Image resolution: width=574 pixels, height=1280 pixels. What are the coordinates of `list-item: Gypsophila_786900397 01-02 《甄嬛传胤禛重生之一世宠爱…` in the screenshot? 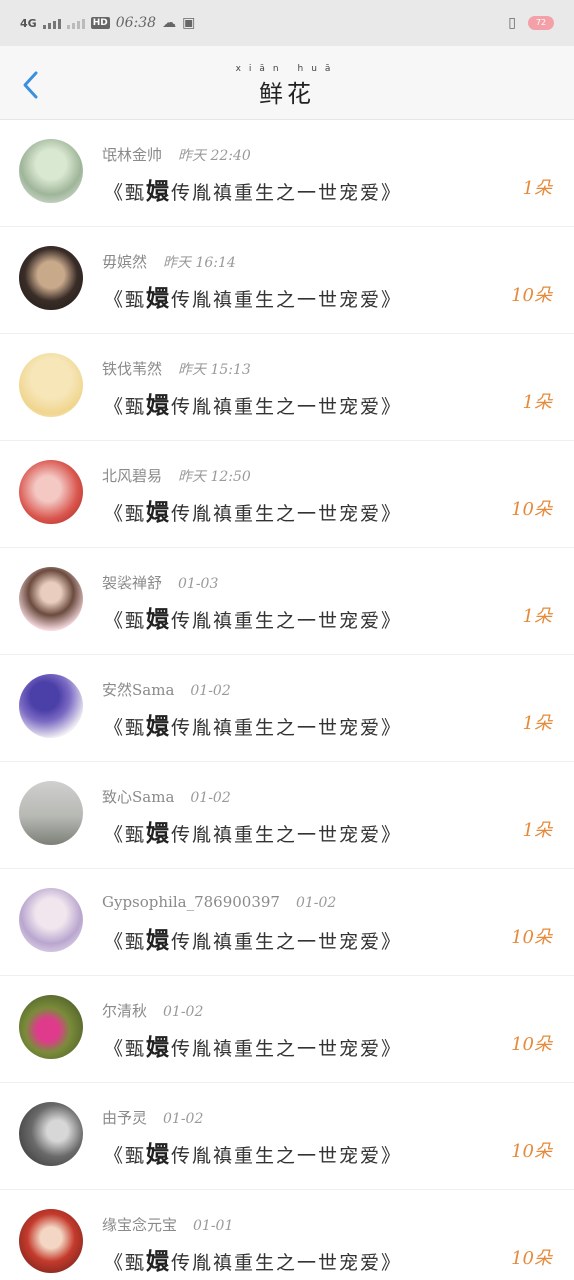 It's located at (287, 922).